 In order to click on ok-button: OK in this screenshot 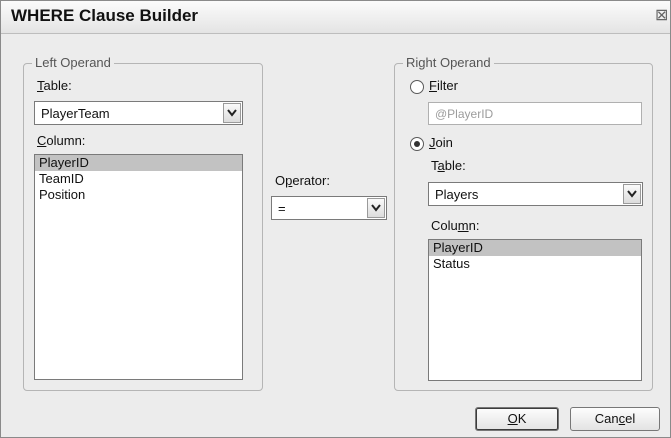, I will do `click(517, 419)`.